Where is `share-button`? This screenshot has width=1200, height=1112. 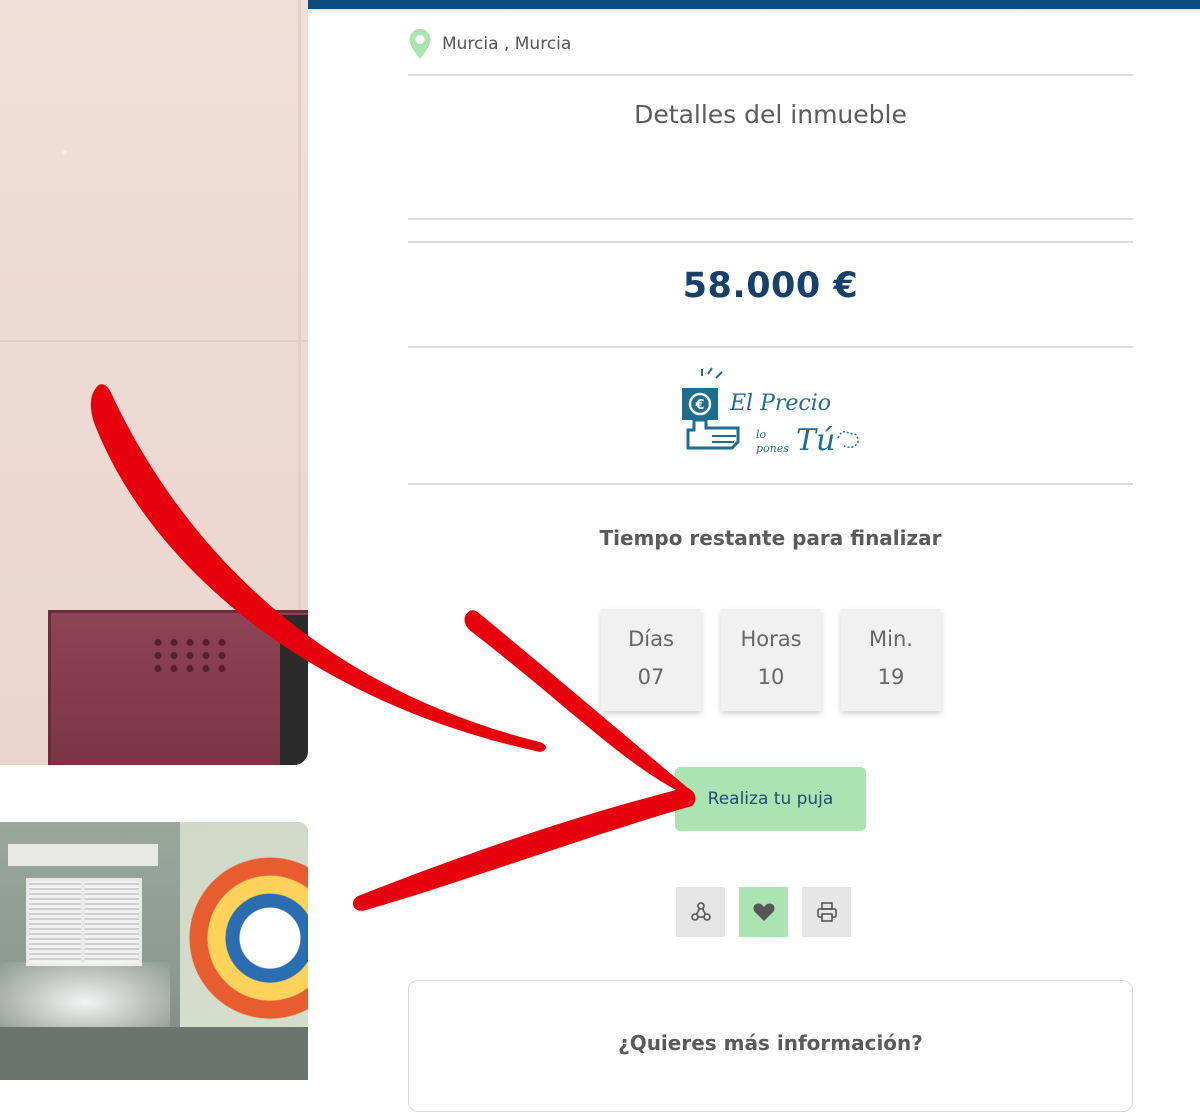
share-button is located at coordinates (700, 912).